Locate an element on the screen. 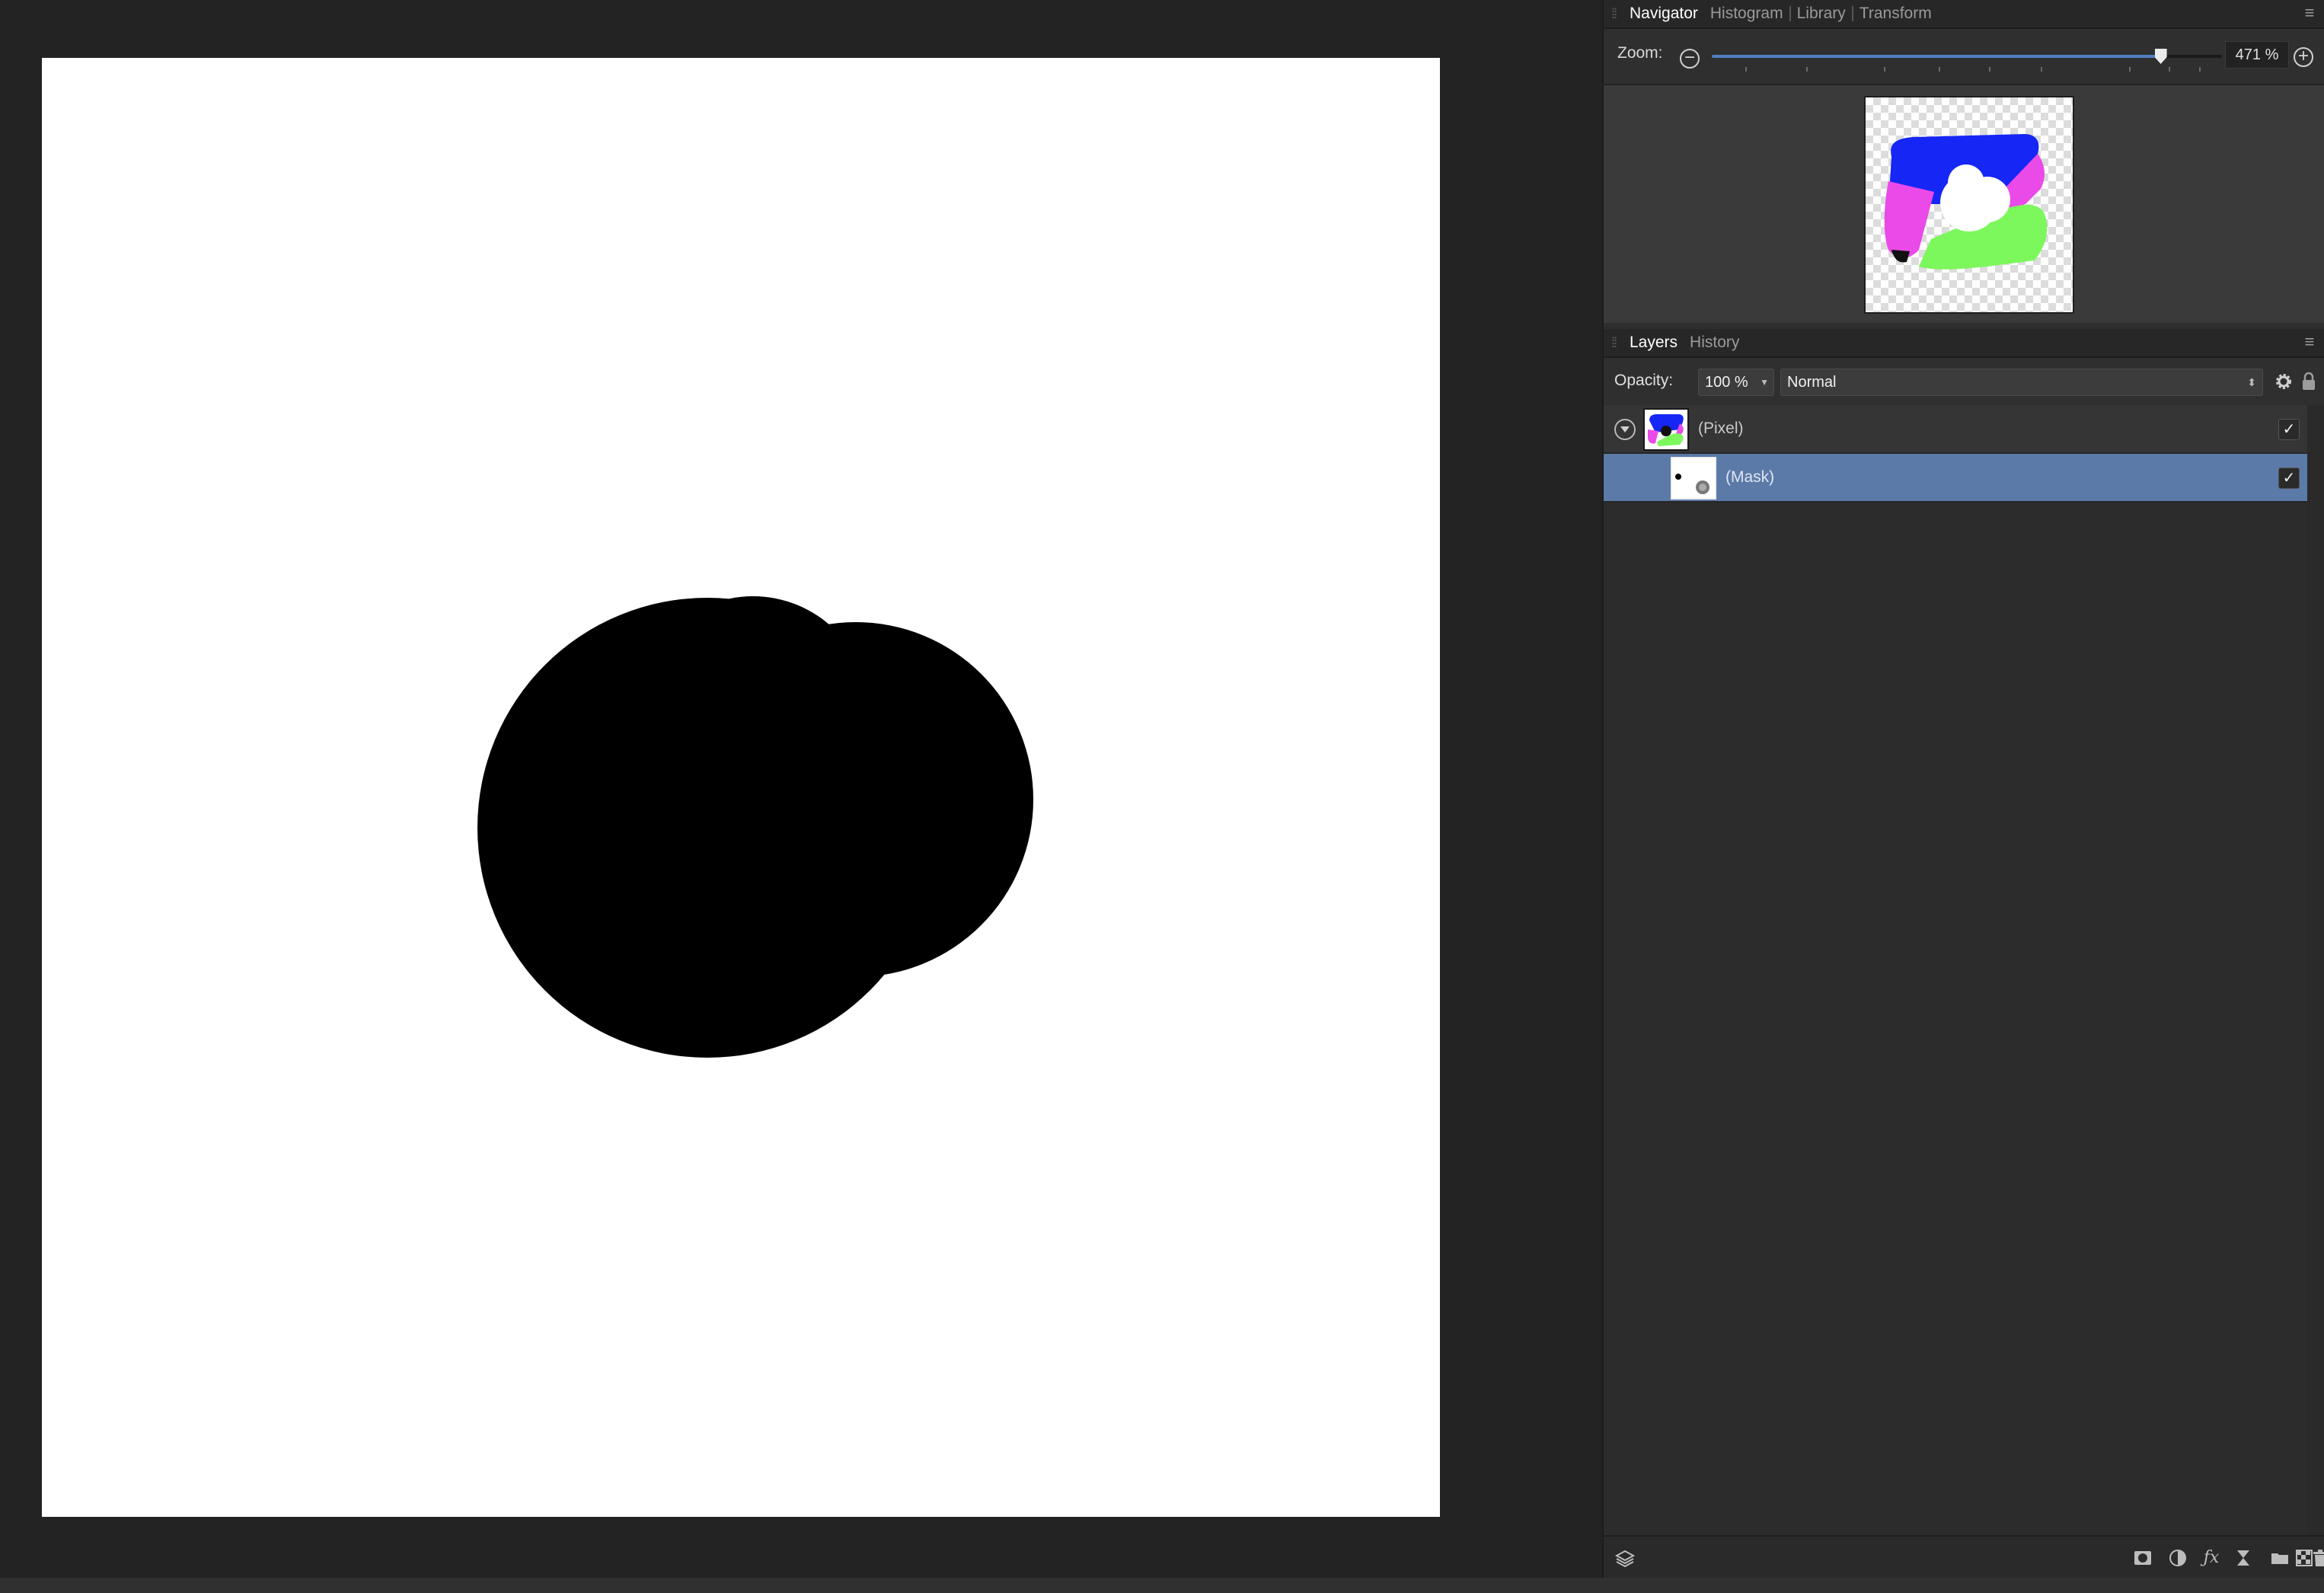 The width and height of the screenshot is (2324, 1593). layer-row-pixel: (Pixel) ✓ is located at coordinates (1955, 429).